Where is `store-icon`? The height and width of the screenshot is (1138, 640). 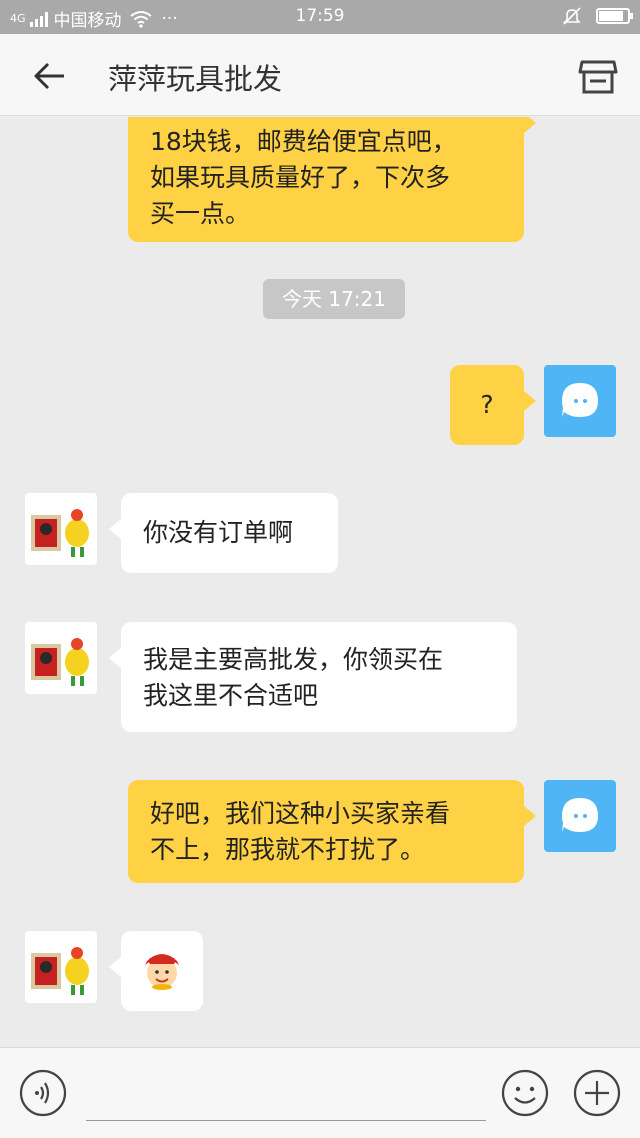 store-icon is located at coordinates (598, 76).